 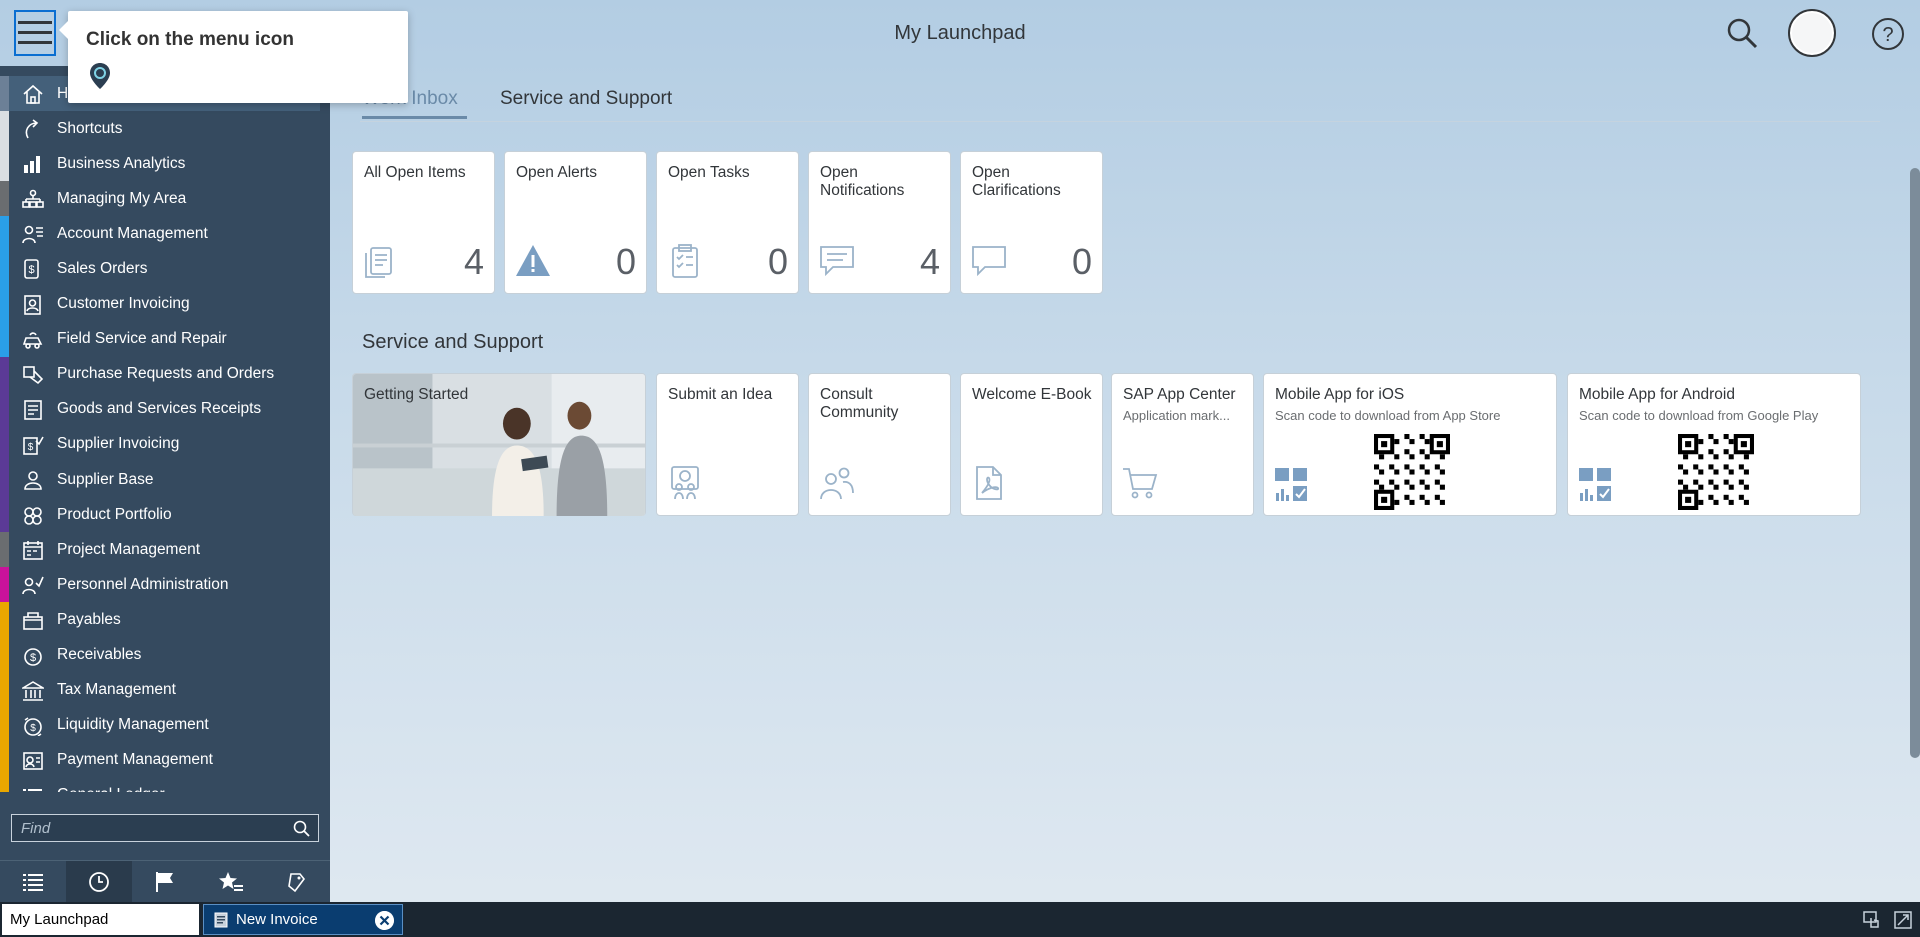 What do you see at coordinates (879, 222) in the screenshot?
I see `tile-open-notifications: Open Notifications 4` at bounding box center [879, 222].